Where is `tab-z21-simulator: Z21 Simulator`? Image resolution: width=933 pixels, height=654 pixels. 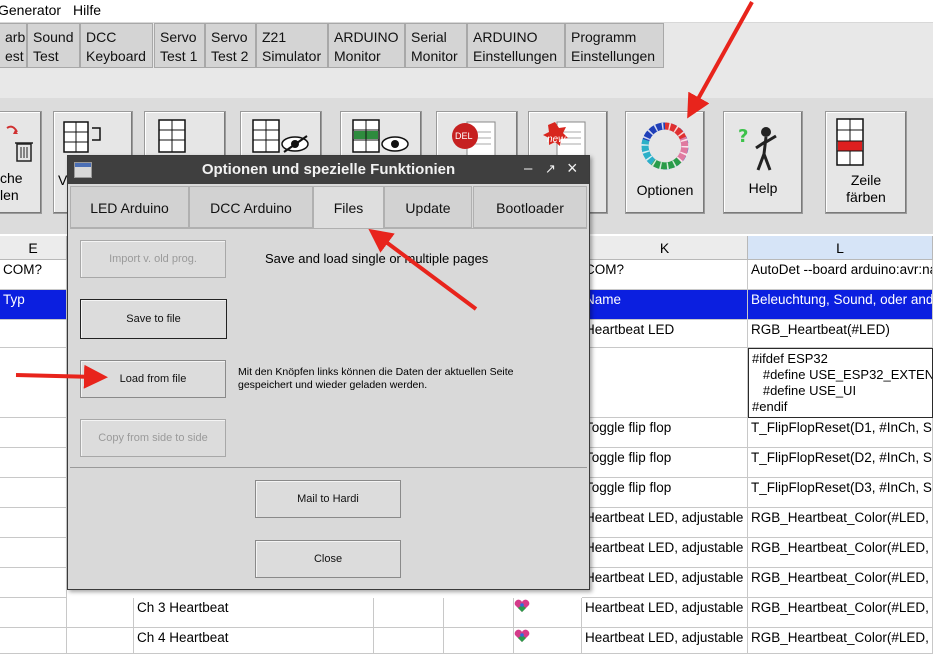
tab-z21-simulator: Z21 Simulator is located at coordinates (292, 45).